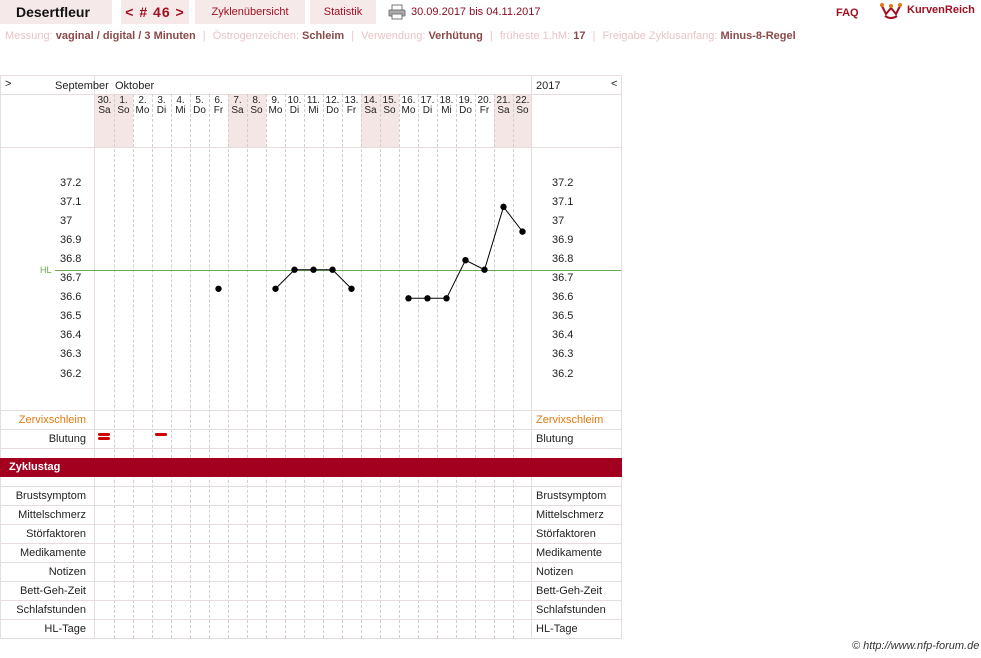  Describe the element at coordinates (531, 356) in the screenshot. I see `chart-right-axis` at that location.